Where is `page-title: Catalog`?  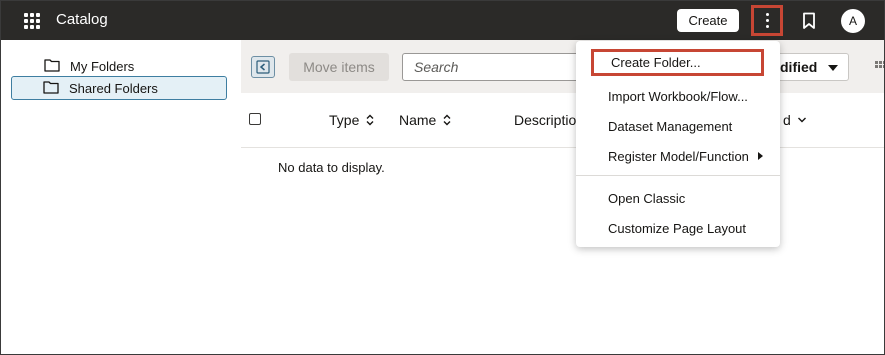 page-title: Catalog is located at coordinates (82, 19).